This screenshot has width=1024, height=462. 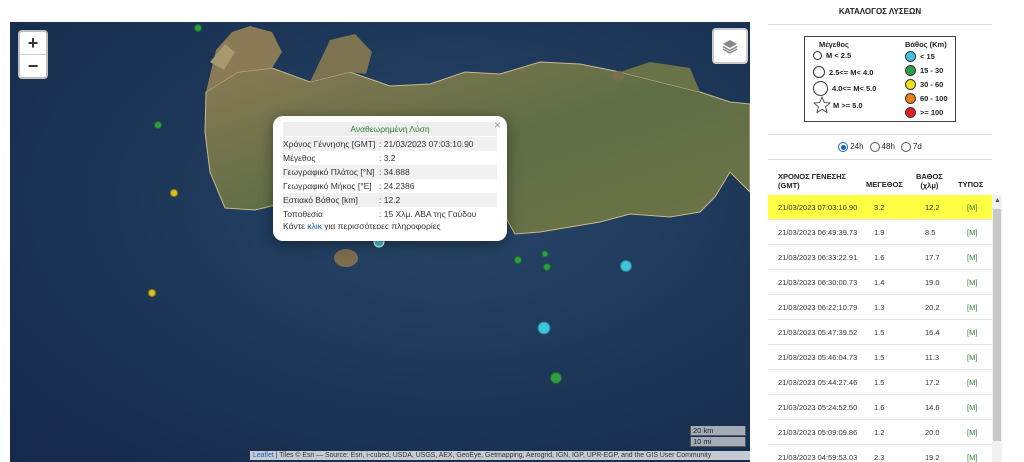 What do you see at coordinates (932, 457) in the screenshot?
I see `cell-depth: 19.2` at bounding box center [932, 457].